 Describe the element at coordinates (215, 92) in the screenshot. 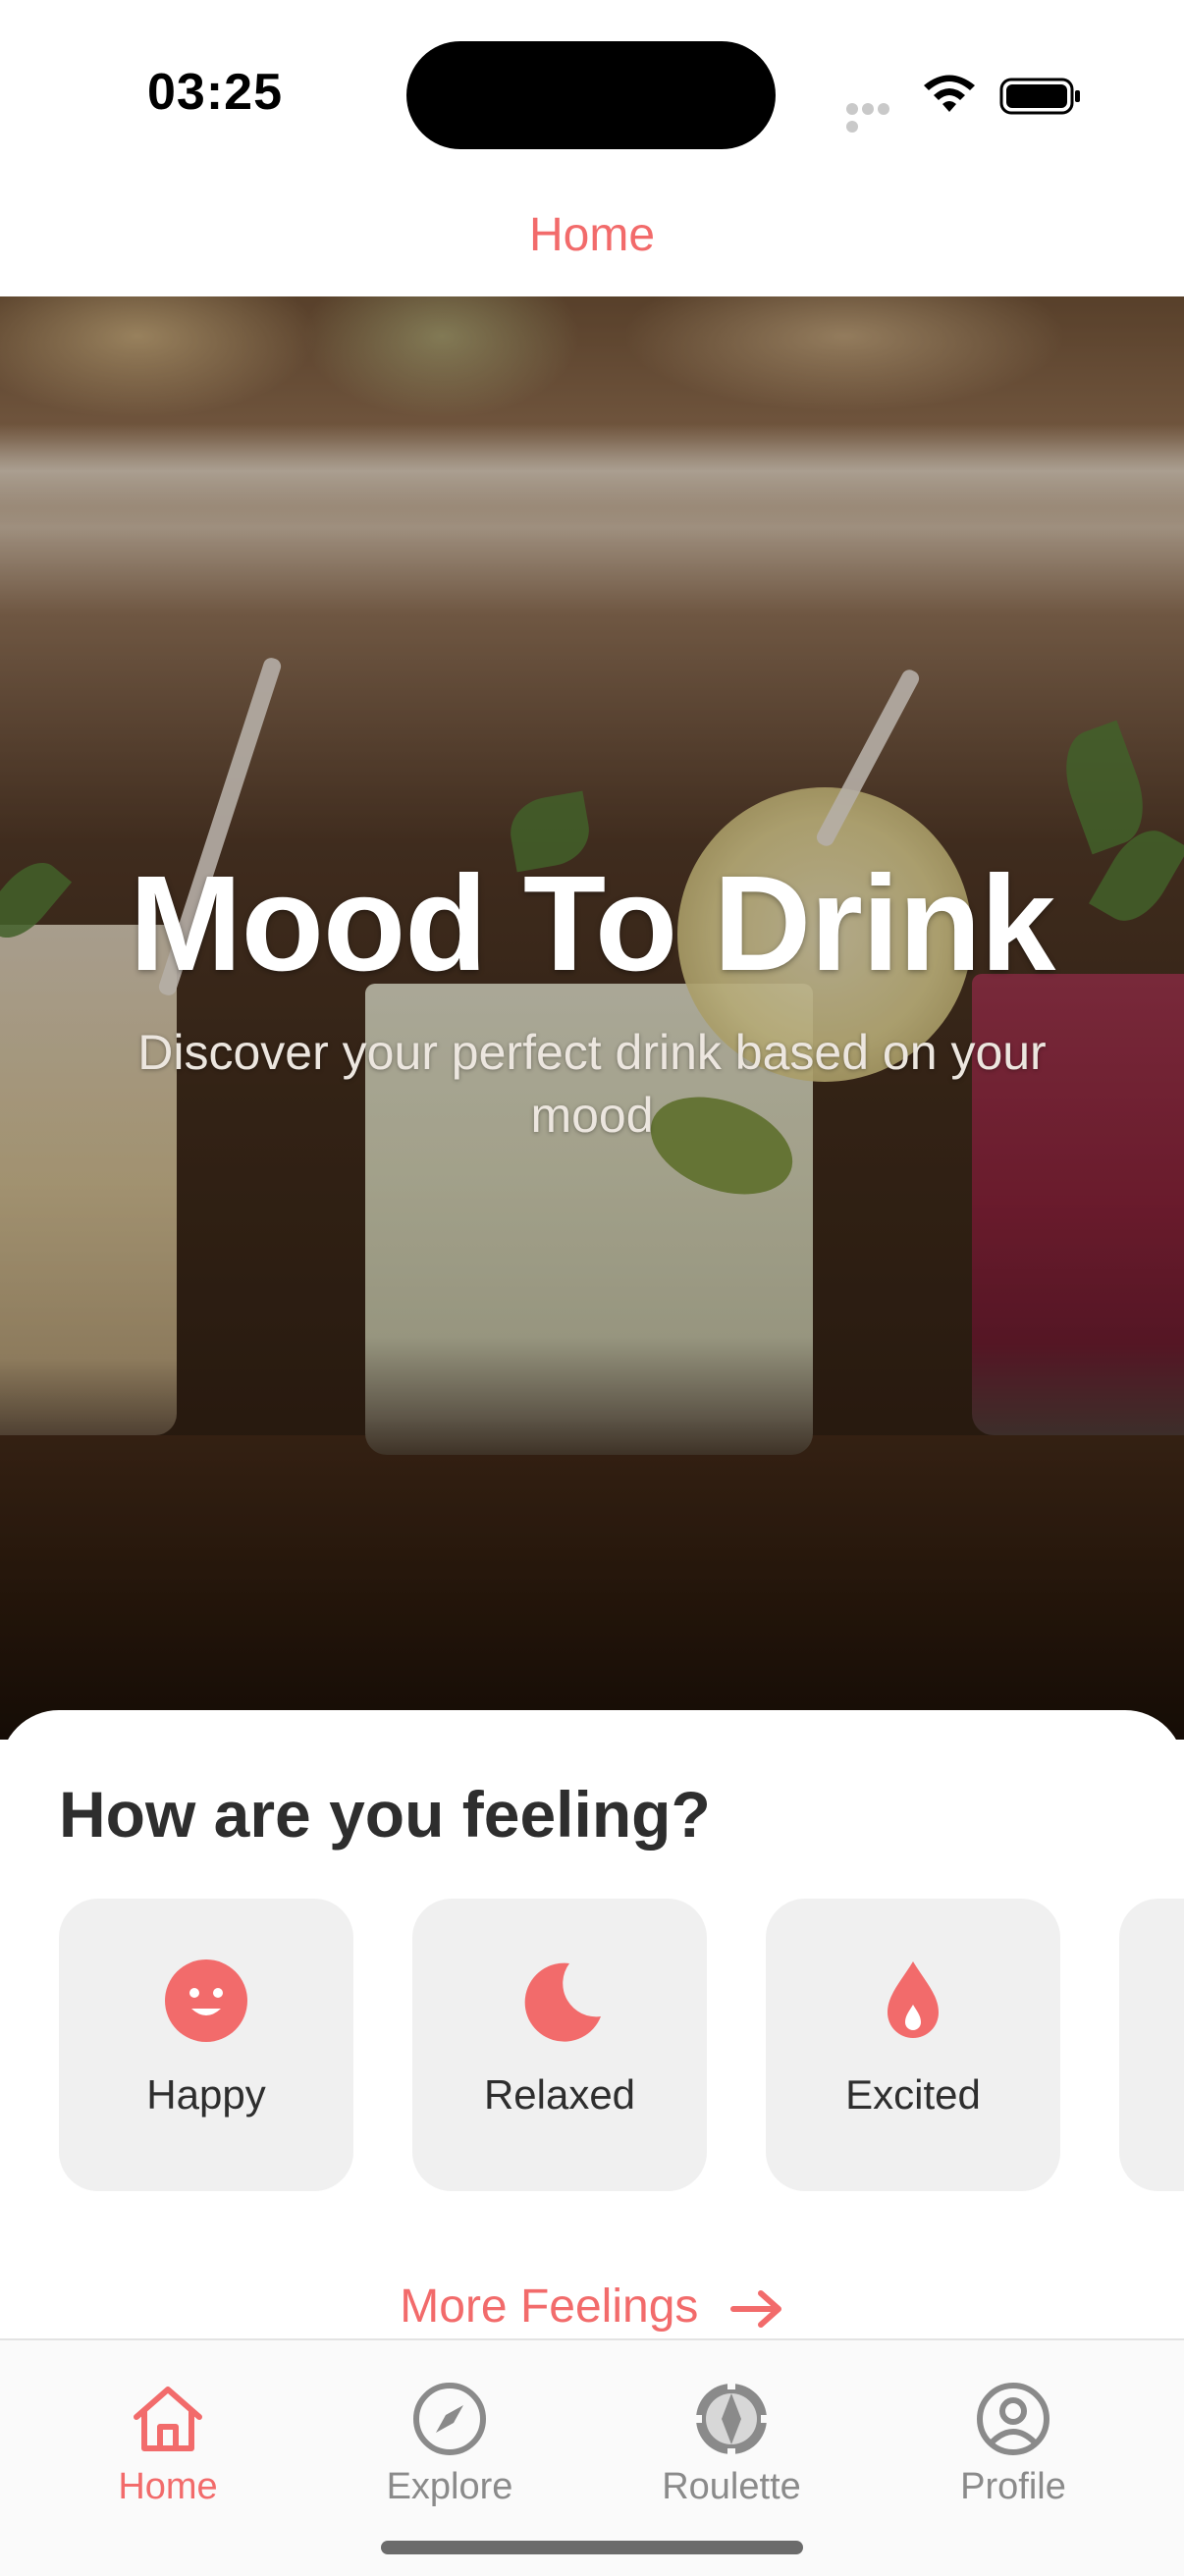

I see `status-time: 03:25` at that location.